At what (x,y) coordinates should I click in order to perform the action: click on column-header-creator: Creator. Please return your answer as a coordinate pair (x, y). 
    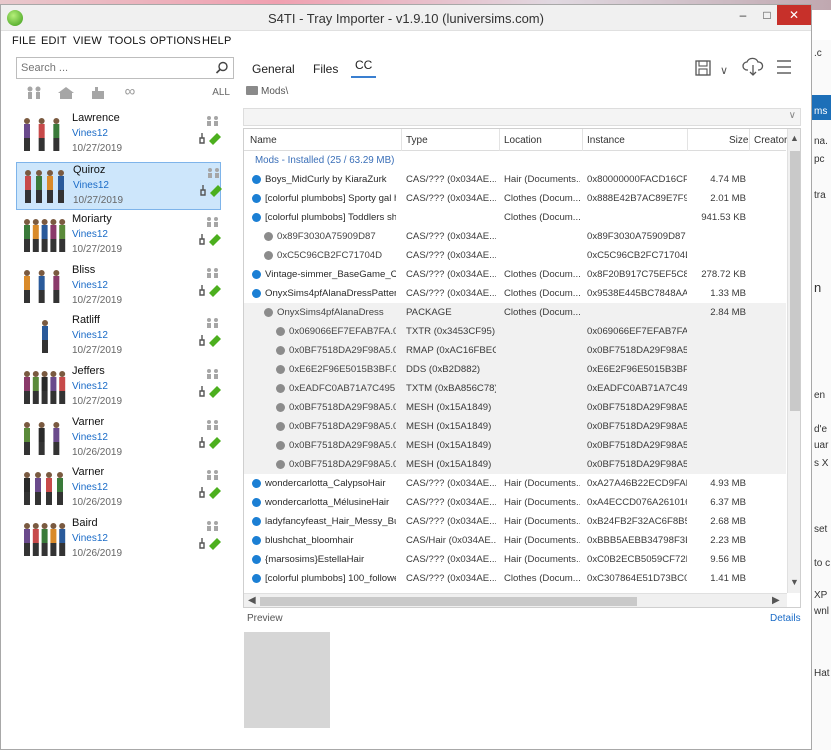
    Looking at the image, I should click on (770, 140).